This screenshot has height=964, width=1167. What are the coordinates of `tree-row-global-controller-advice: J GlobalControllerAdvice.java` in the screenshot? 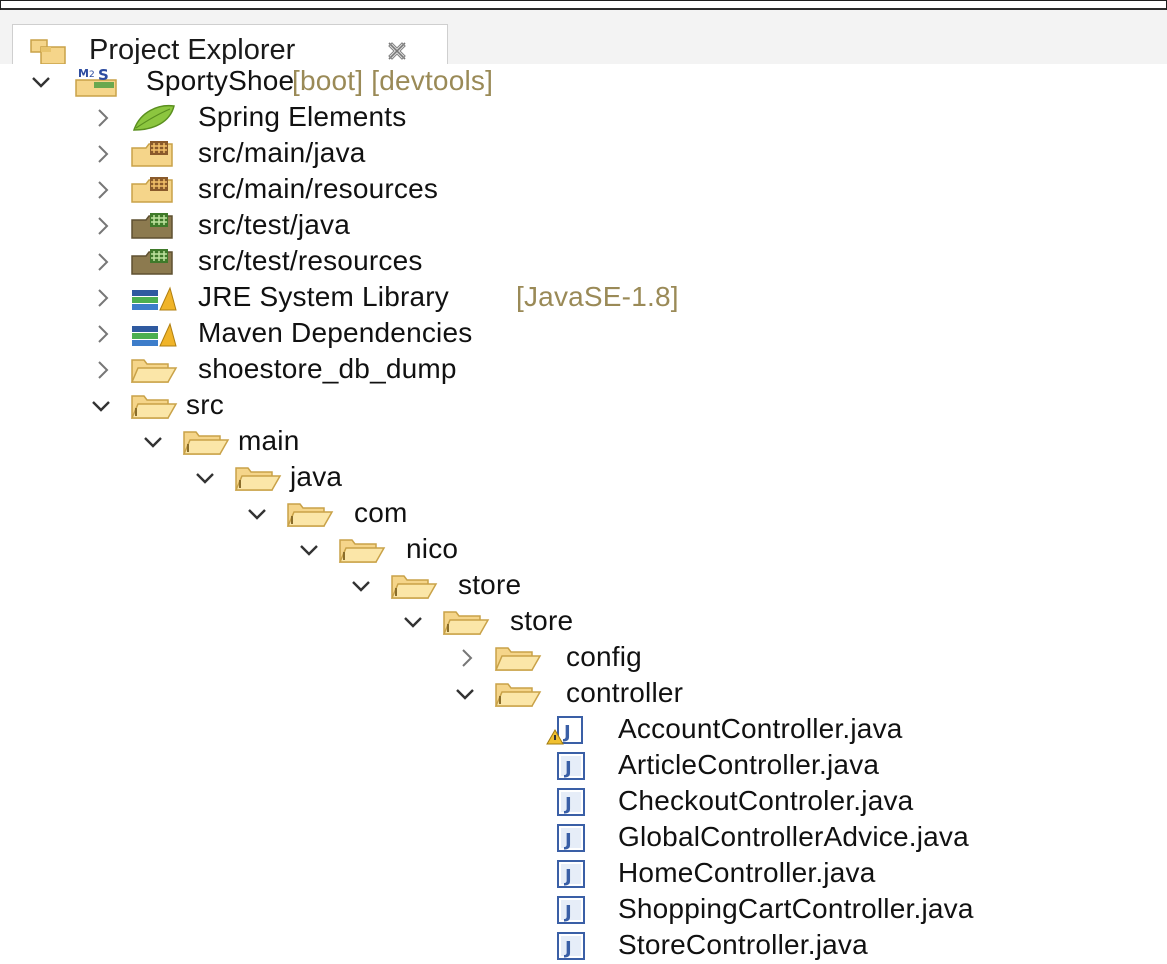 It's located at (583, 838).